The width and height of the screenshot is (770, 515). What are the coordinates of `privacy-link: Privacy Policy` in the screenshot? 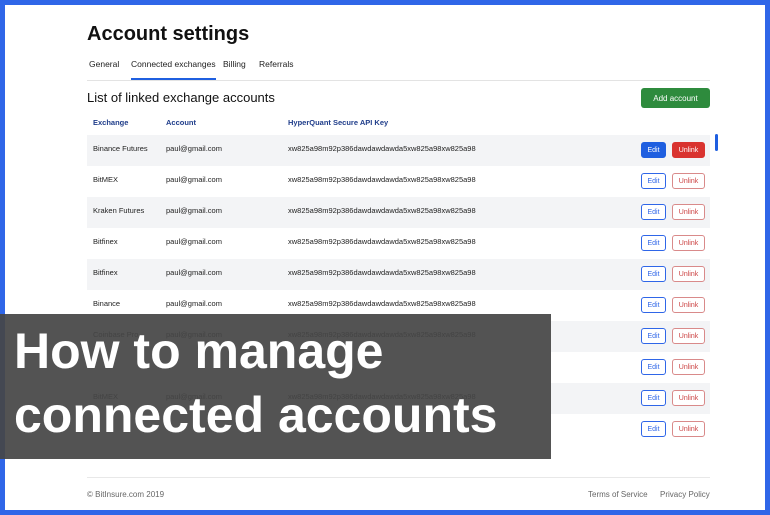 It's located at (685, 494).